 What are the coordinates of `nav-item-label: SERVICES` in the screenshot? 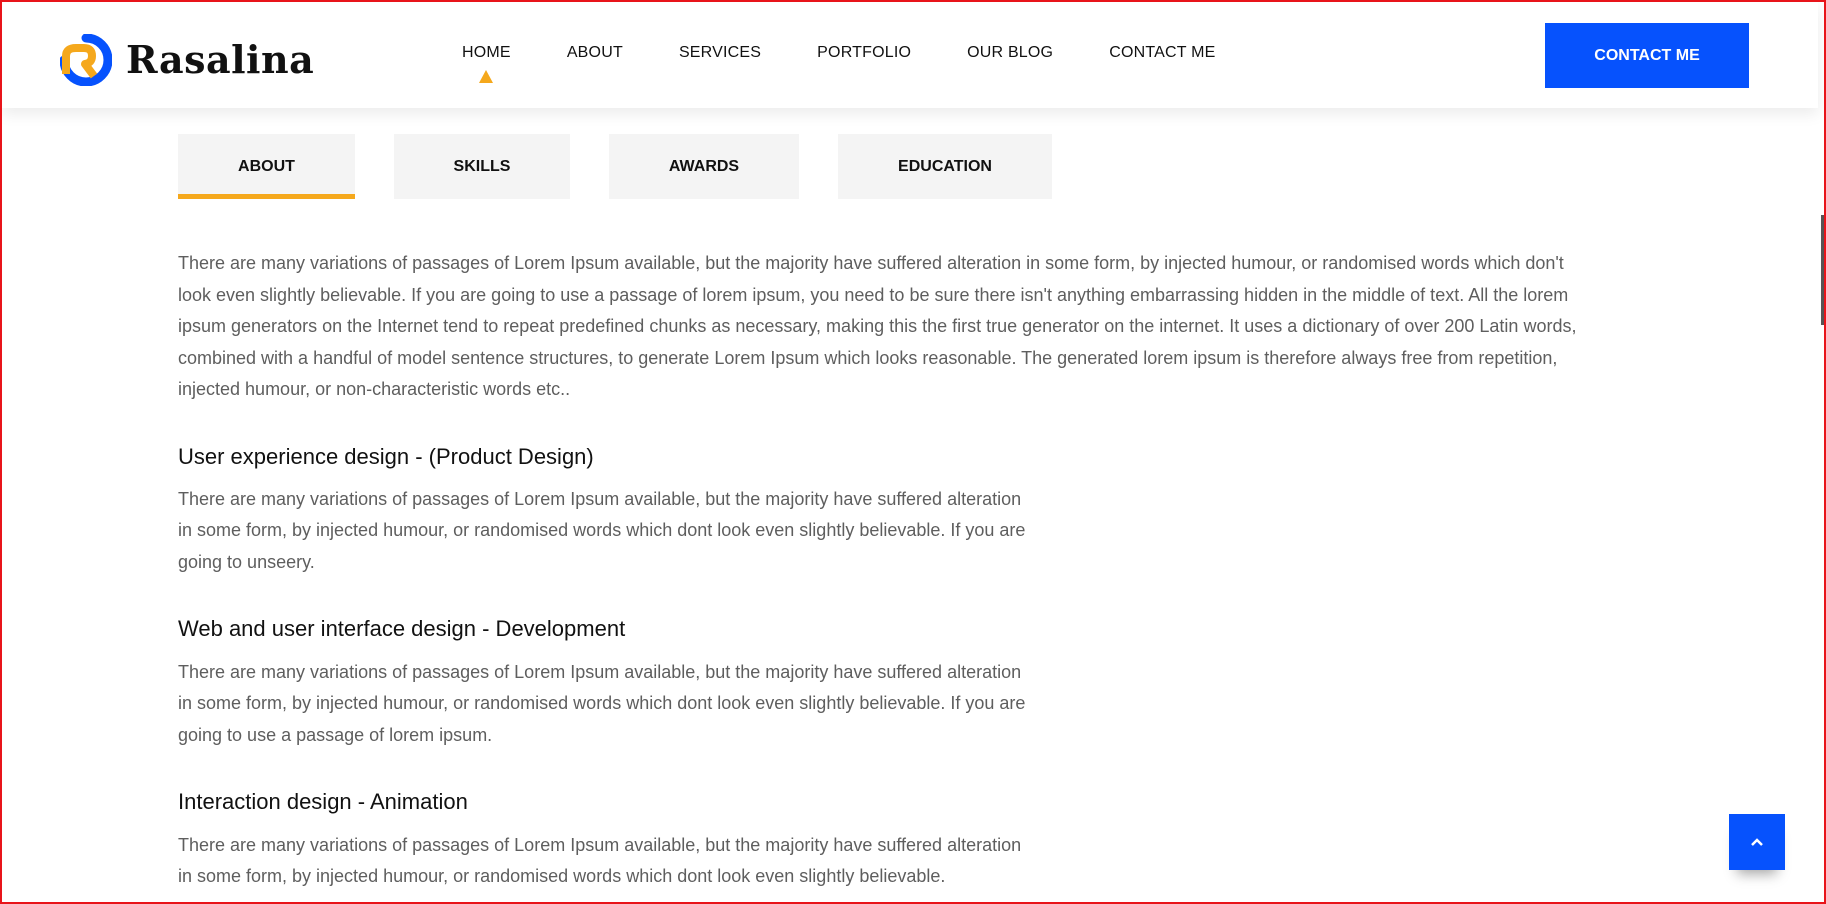 It's located at (720, 52).